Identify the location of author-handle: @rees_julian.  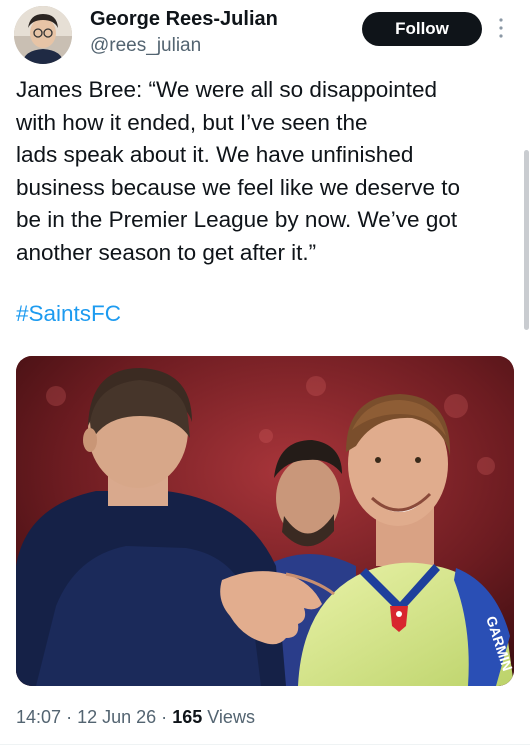
(145, 46).